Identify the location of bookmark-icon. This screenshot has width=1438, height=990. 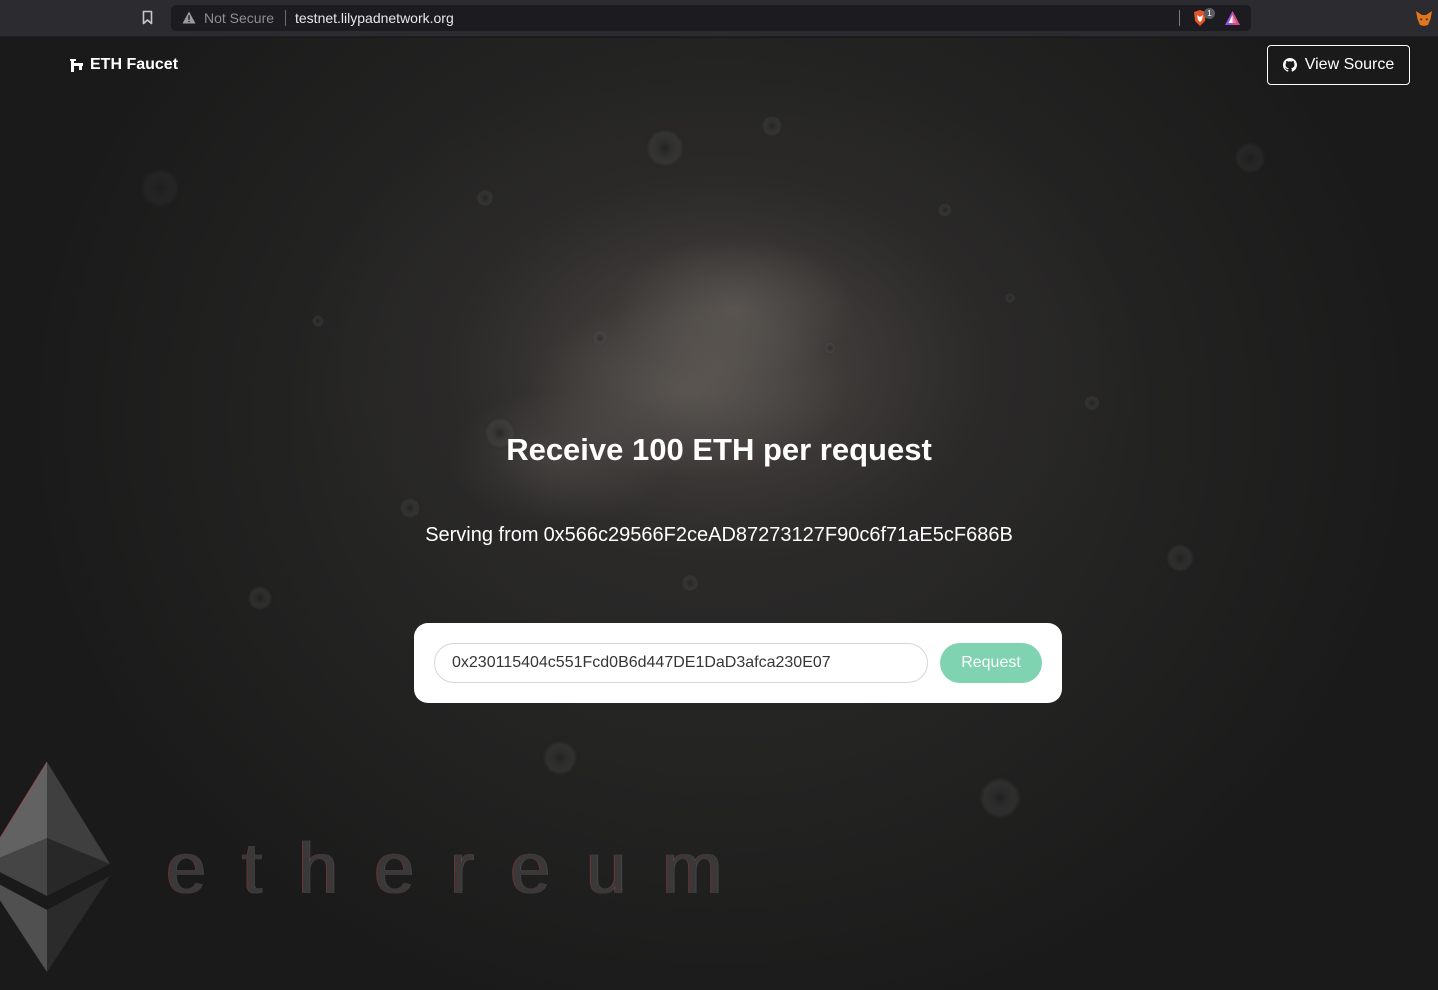
(147, 17).